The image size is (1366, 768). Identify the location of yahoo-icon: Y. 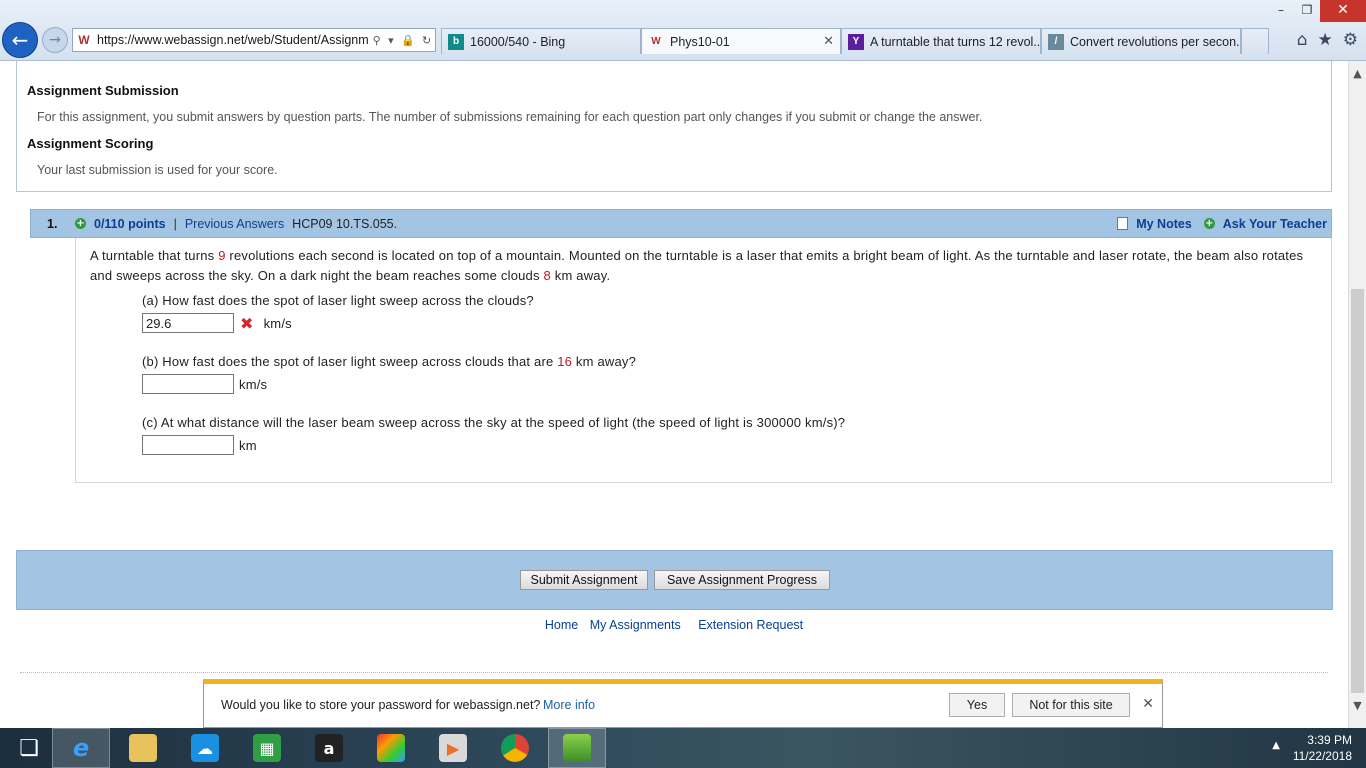
(856, 41).